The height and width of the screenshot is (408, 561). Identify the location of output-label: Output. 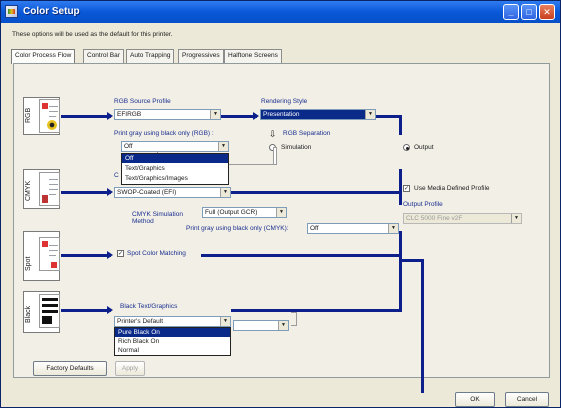
(424, 147).